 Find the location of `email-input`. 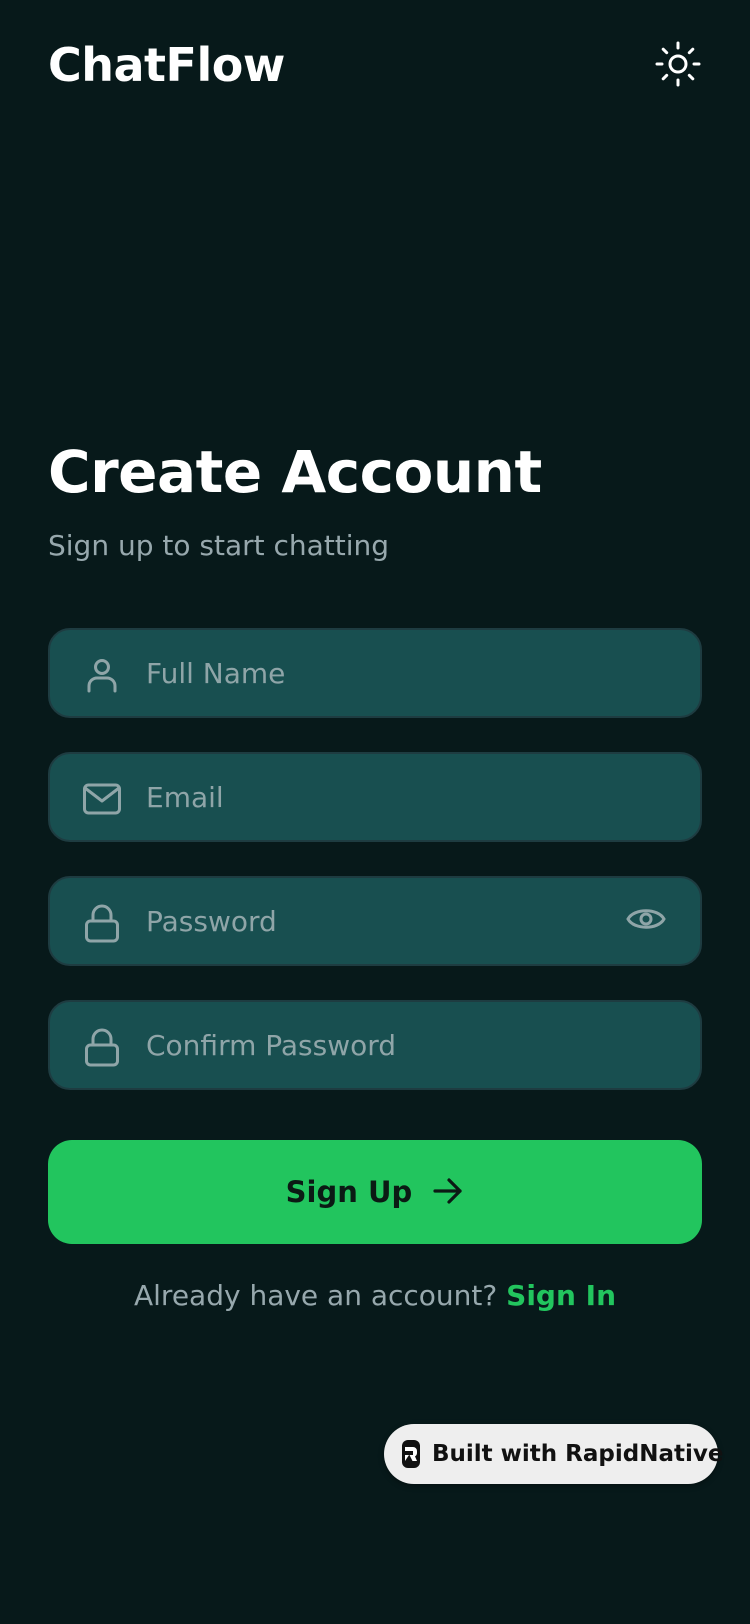

email-input is located at coordinates (386, 797).